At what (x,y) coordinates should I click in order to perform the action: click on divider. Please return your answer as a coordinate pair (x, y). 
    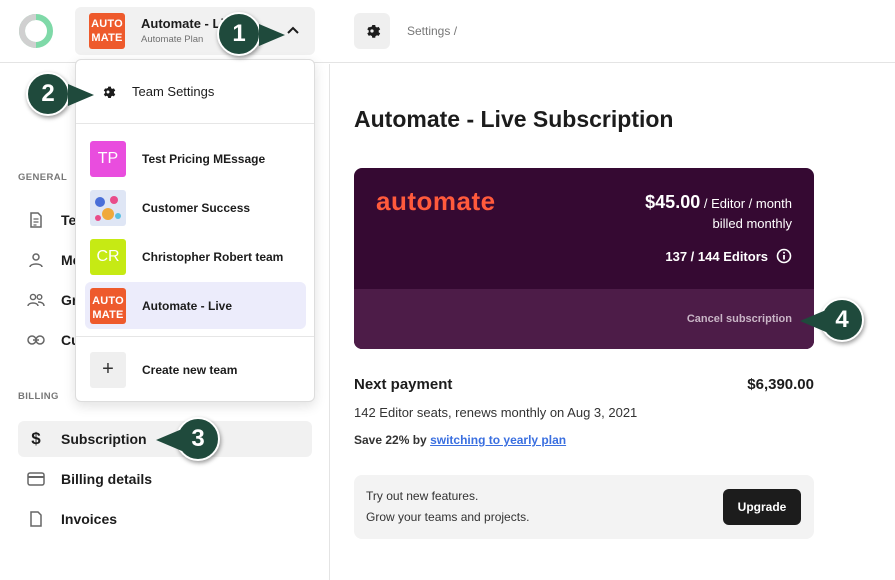
    Looking at the image, I should click on (195, 336).